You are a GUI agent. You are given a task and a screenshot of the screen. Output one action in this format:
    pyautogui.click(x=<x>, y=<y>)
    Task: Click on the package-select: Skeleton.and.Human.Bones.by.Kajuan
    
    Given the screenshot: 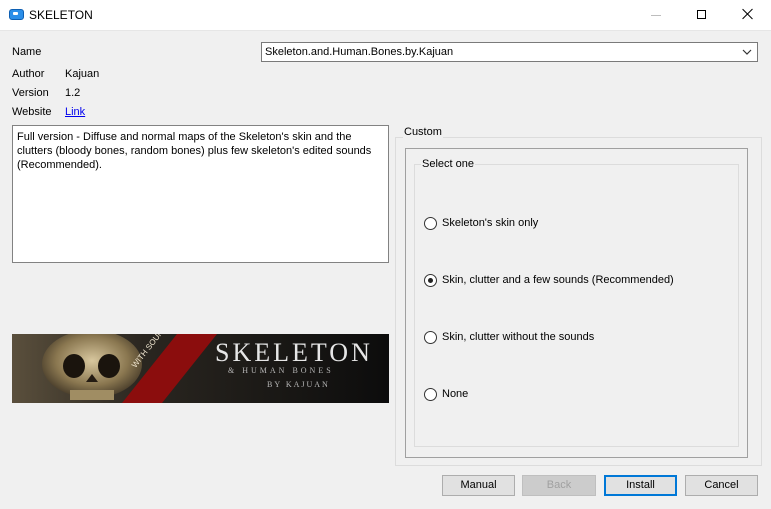 What is the action you would take?
    pyautogui.click(x=509, y=52)
    